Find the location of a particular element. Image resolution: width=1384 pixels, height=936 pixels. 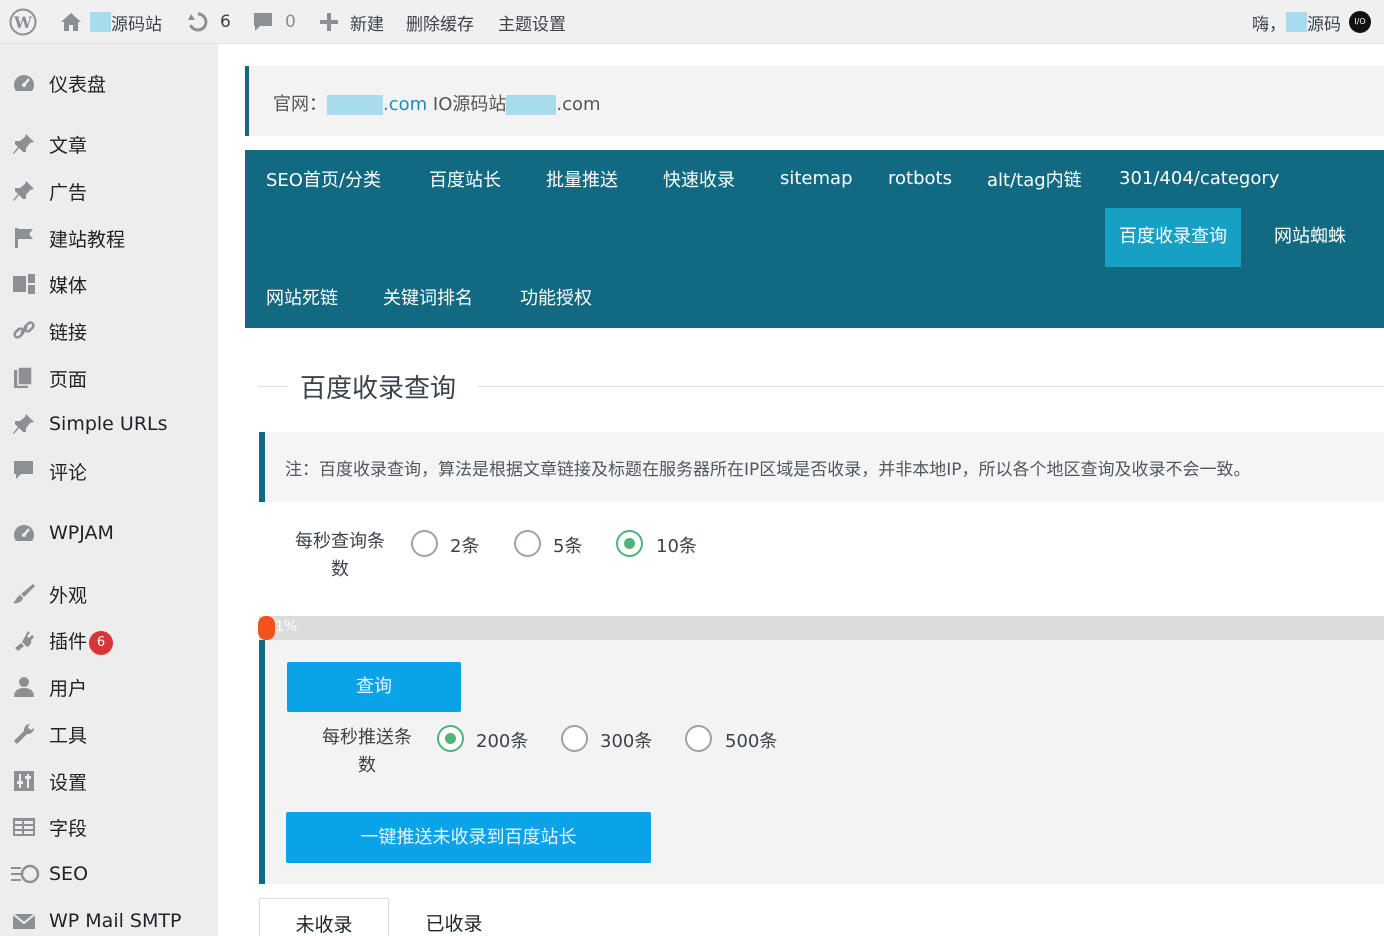

sidebar-item-tutorials: 建站教程 is located at coordinates (109, 238).